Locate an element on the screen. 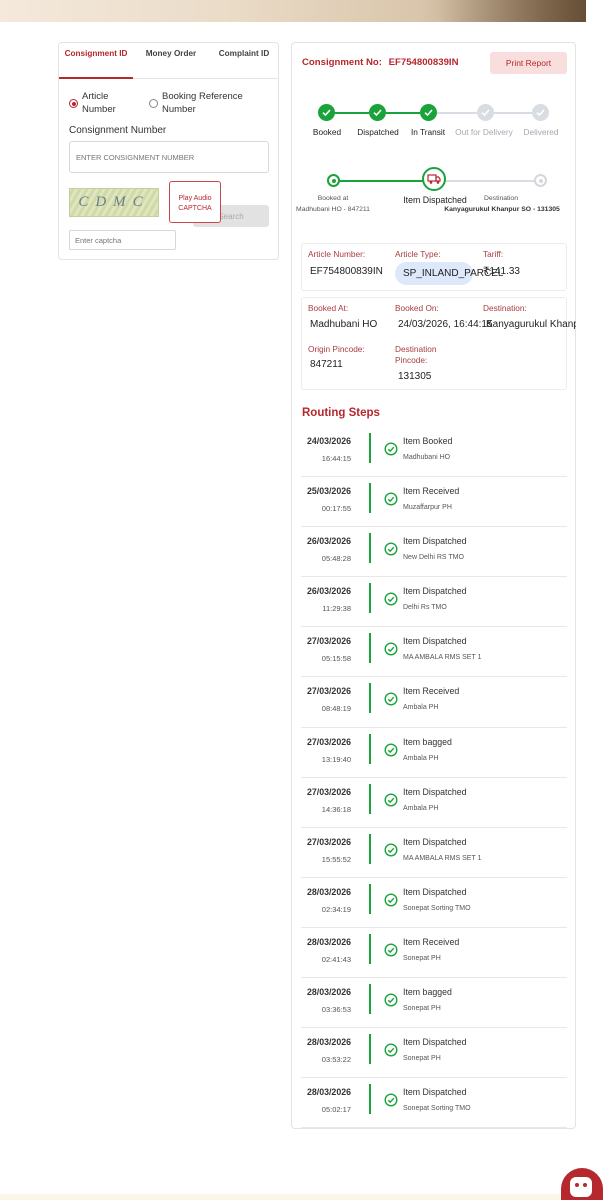 This screenshot has height=1200, width=603. routing-step-time: 05:15:58 is located at coordinates (336, 659).